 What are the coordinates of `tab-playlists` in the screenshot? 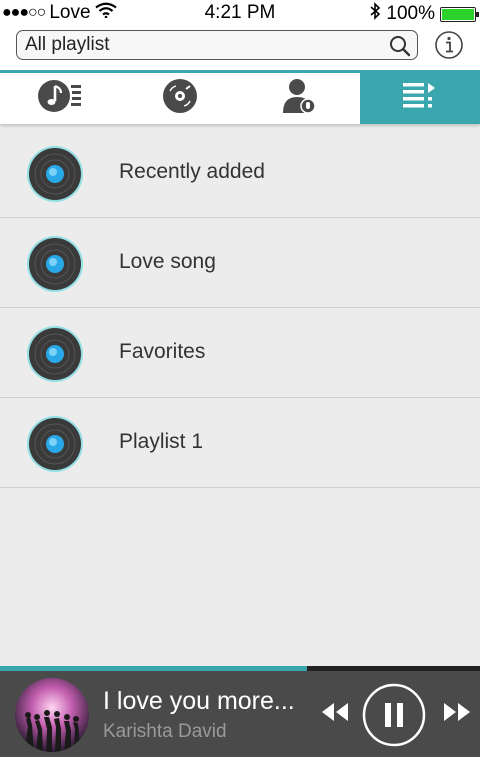 It's located at (420, 98).